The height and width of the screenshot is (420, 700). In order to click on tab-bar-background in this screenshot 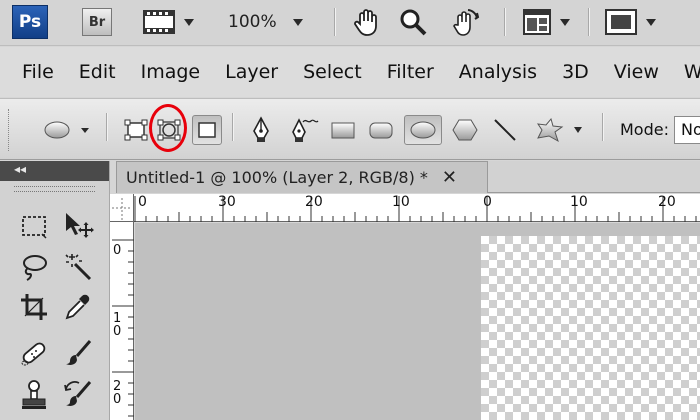, I will do `click(594, 177)`.